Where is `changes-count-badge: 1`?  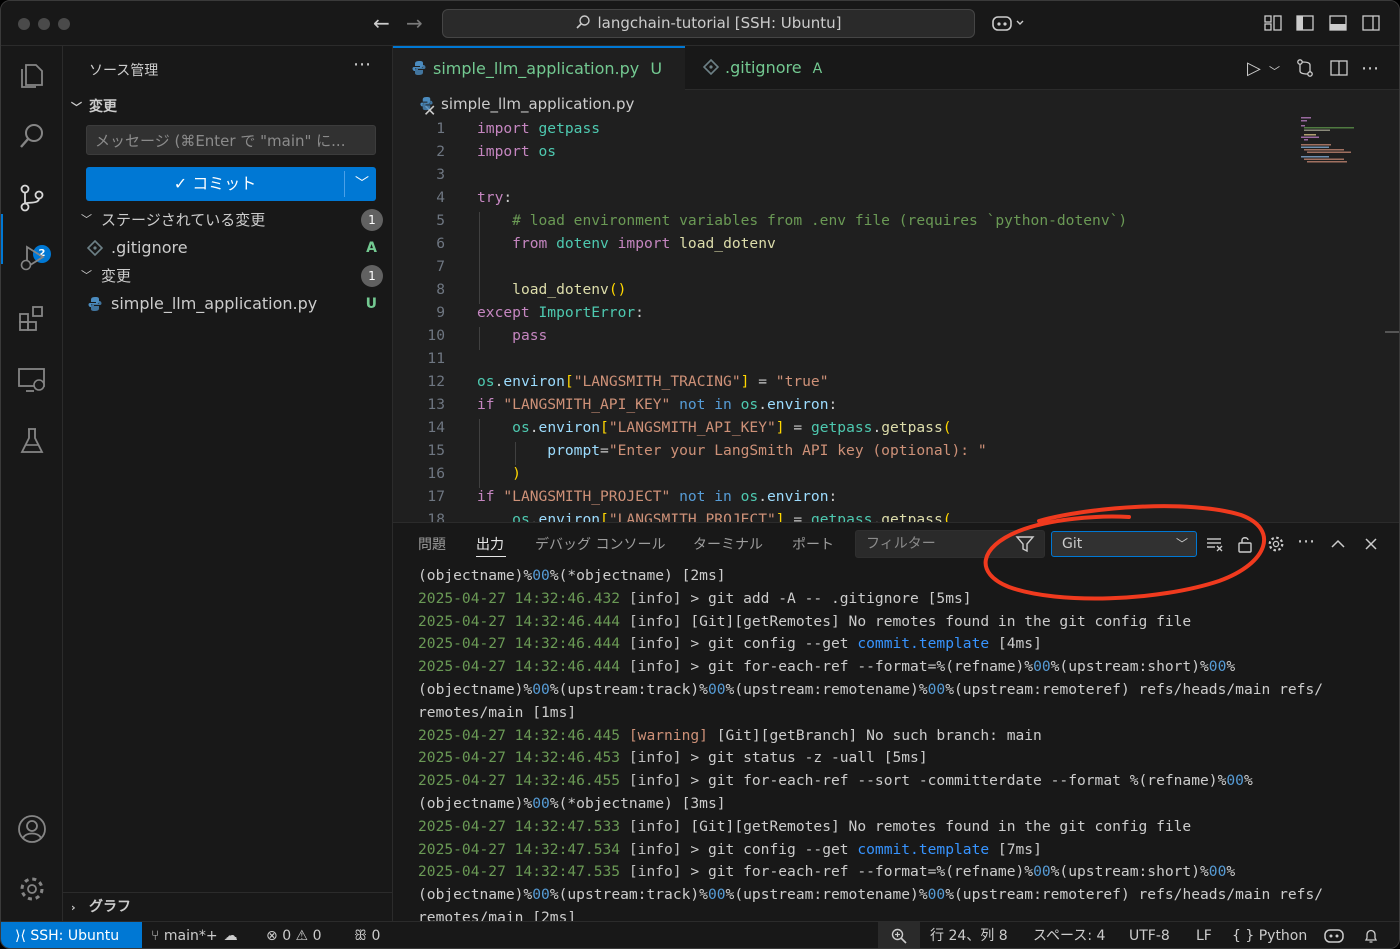
changes-count-badge: 1 is located at coordinates (372, 276).